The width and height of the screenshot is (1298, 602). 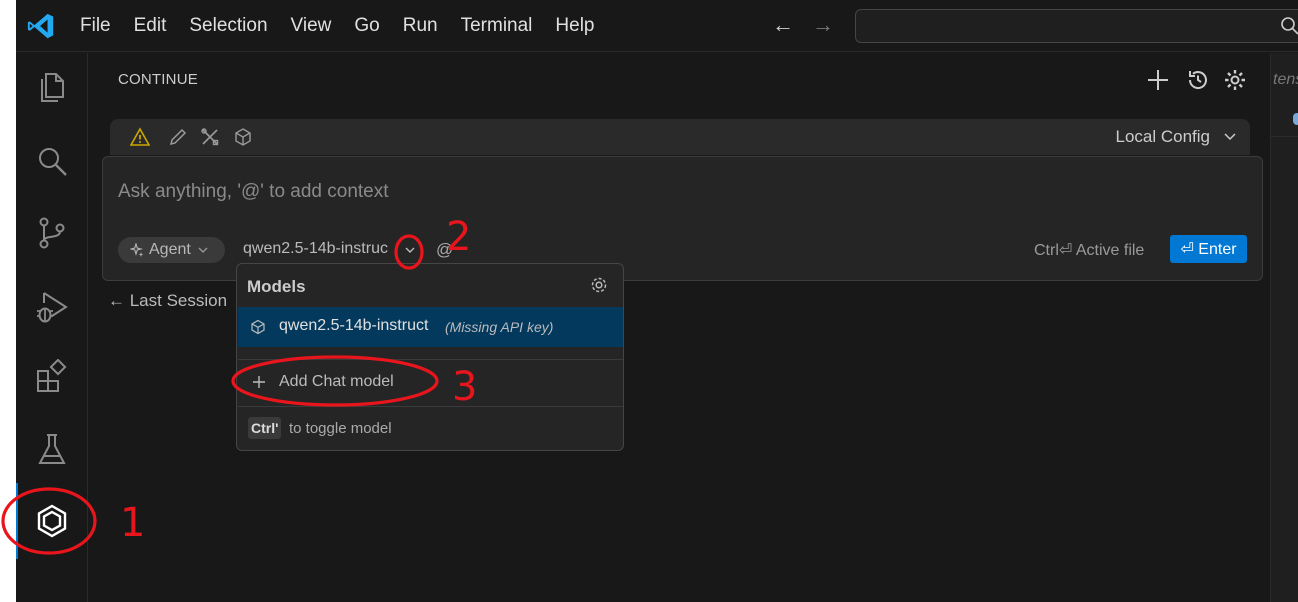 What do you see at coordinates (336, 382) in the screenshot?
I see `add-chat-model-button: Add Chat model` at bounding box center [336, 382].